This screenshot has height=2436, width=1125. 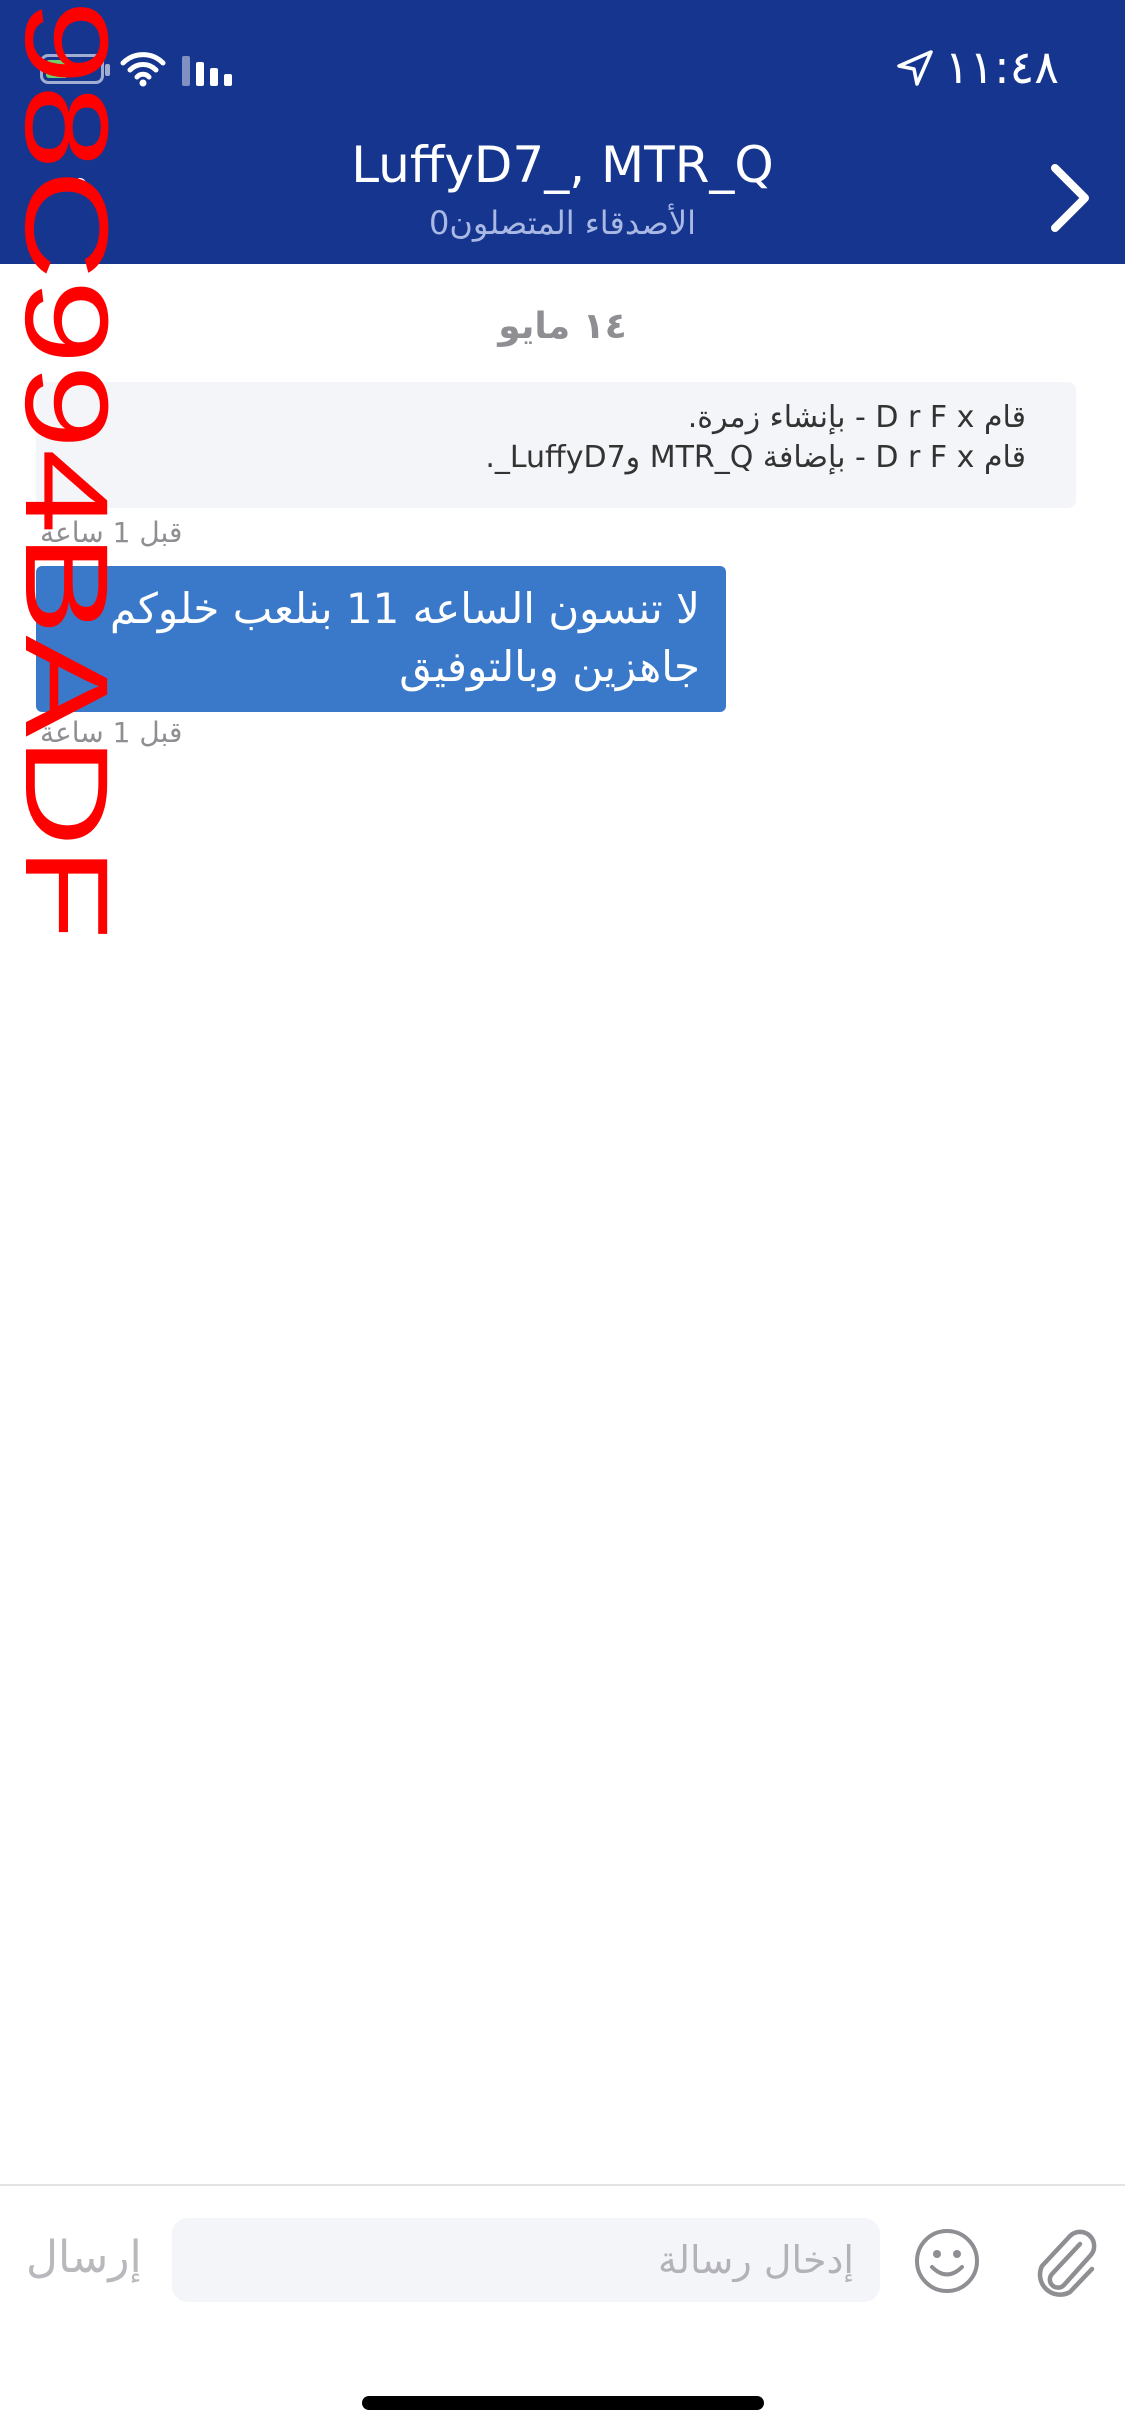 What do you see at coordinates (947, 2261) in the screenshot?
I see `smiley-icon` at bounding box center [947, 2261].